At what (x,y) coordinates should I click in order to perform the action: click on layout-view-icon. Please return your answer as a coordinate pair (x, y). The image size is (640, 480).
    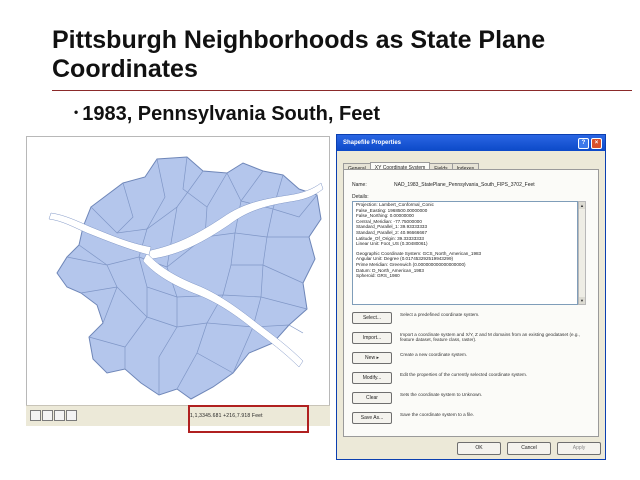
    Looking at the image, I should click on (35, 415).